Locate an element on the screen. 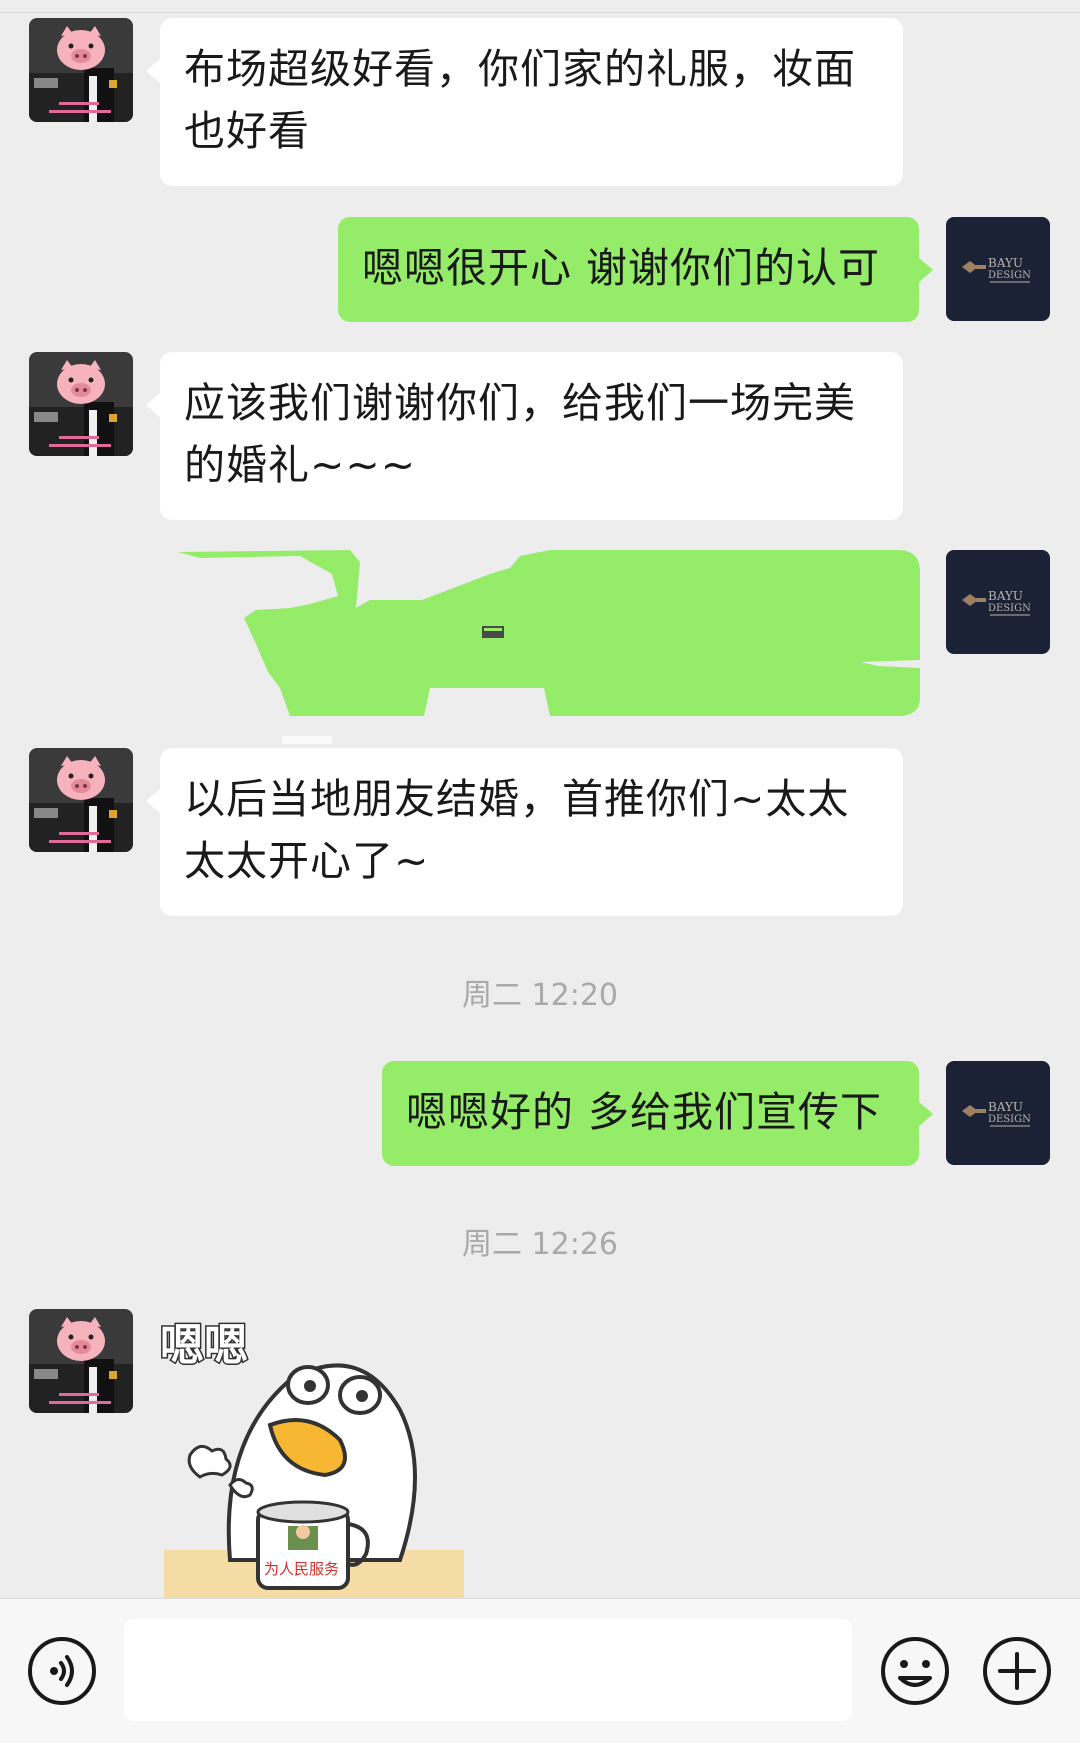  voice-icon is located at coordinates (62, 1671).